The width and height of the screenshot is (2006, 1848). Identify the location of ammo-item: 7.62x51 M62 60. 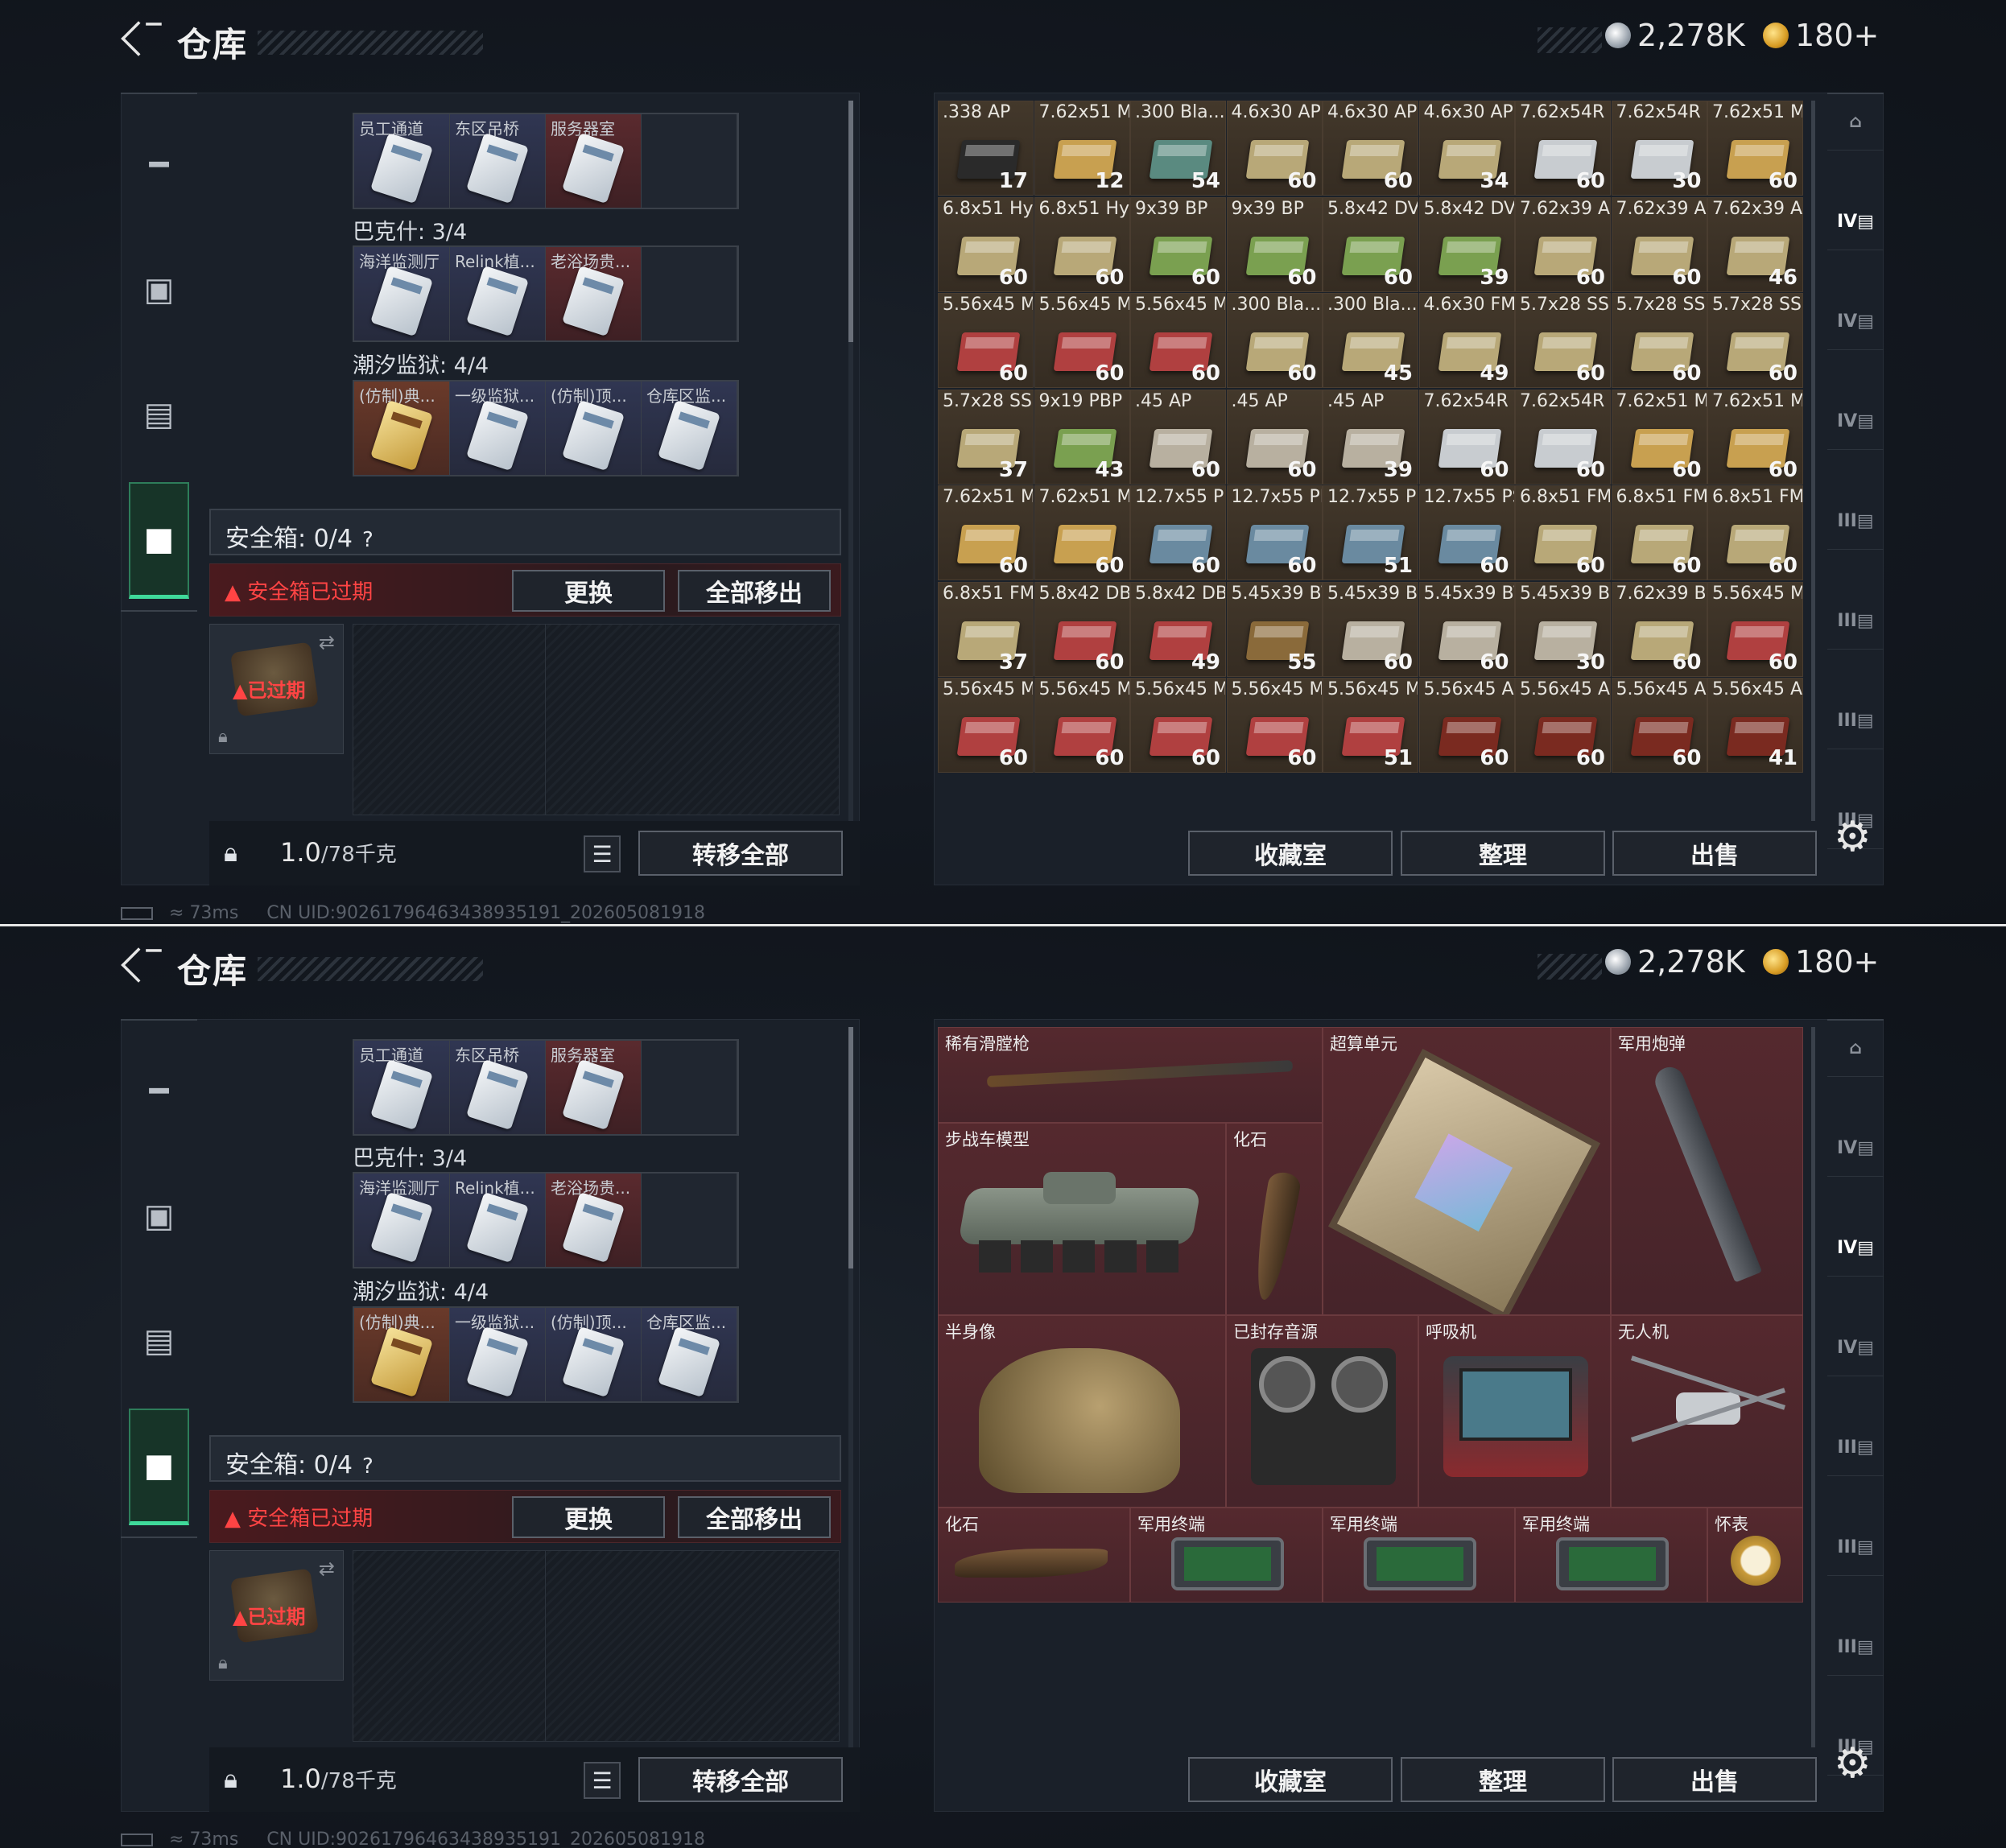
(1755, 148).